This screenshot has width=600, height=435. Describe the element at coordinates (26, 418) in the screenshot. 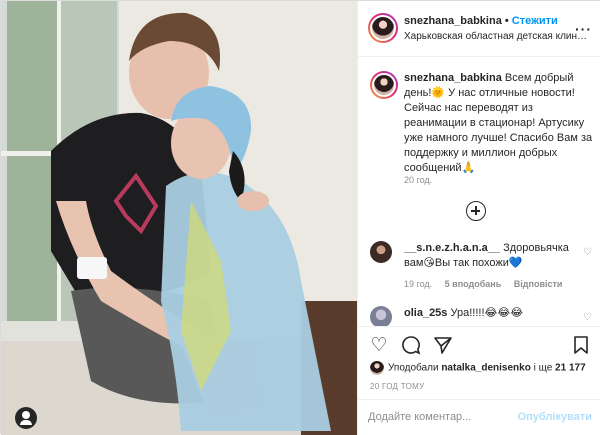

I see `tagged-users-icon` at that location.